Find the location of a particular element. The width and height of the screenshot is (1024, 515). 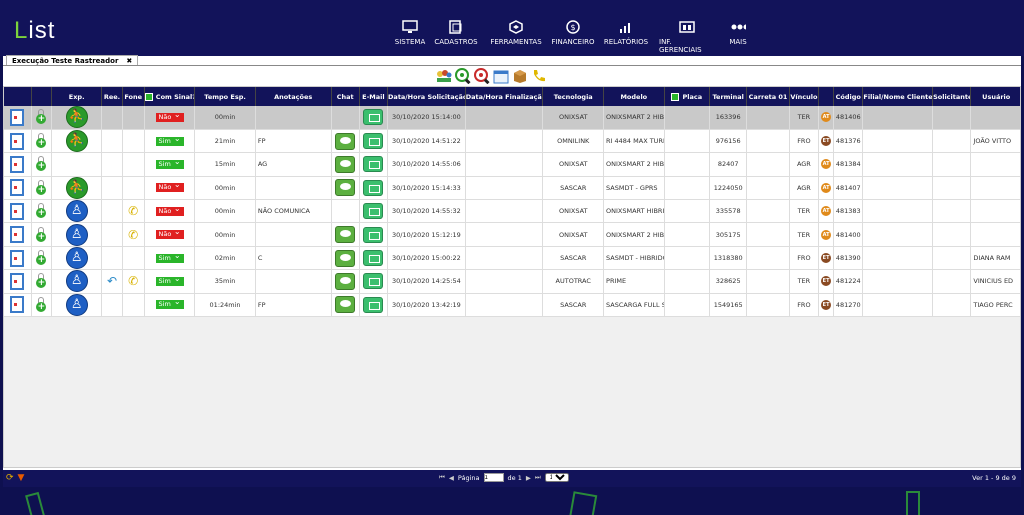

last-page-icon: ⏭ is located at coordinates (538, 477).